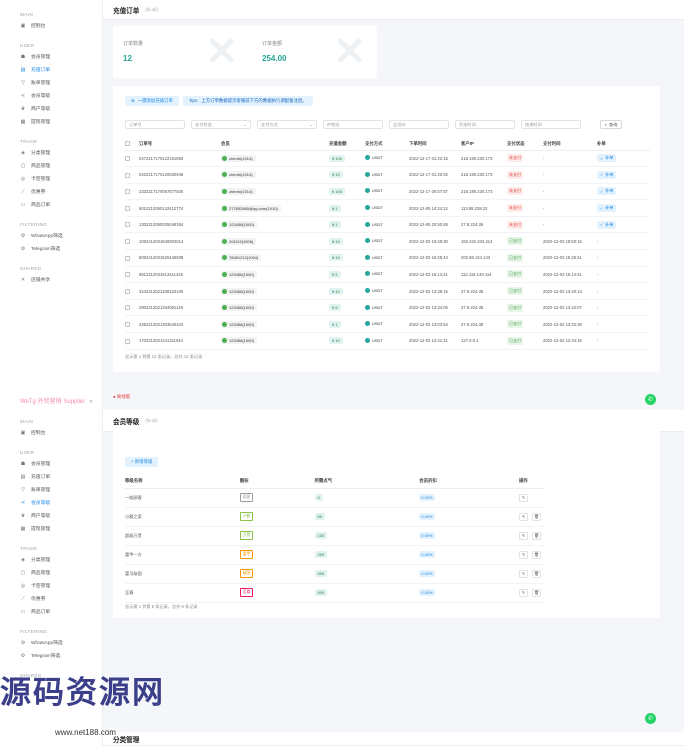  What do you see at coordinates (132, 144) in the screenshot?
I see `select-all` at bounding box center [132, 144].